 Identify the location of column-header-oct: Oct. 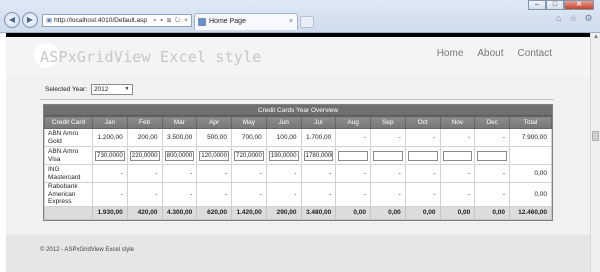
(422, 122).